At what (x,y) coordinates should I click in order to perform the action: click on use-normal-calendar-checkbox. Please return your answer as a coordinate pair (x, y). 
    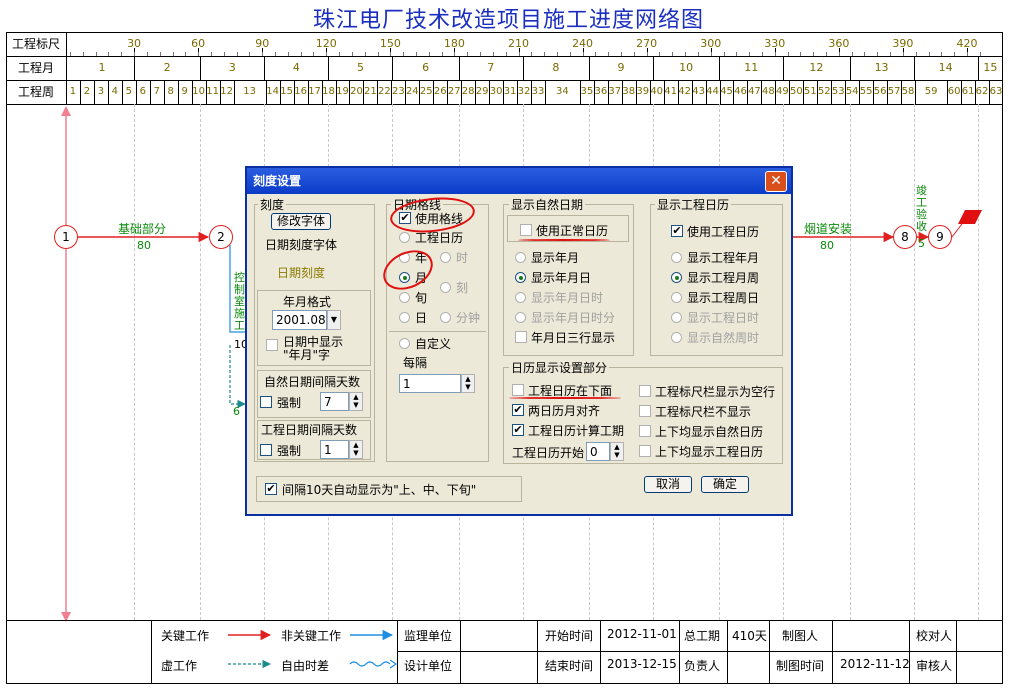
    Looking at the image, I should click on (526, 230).